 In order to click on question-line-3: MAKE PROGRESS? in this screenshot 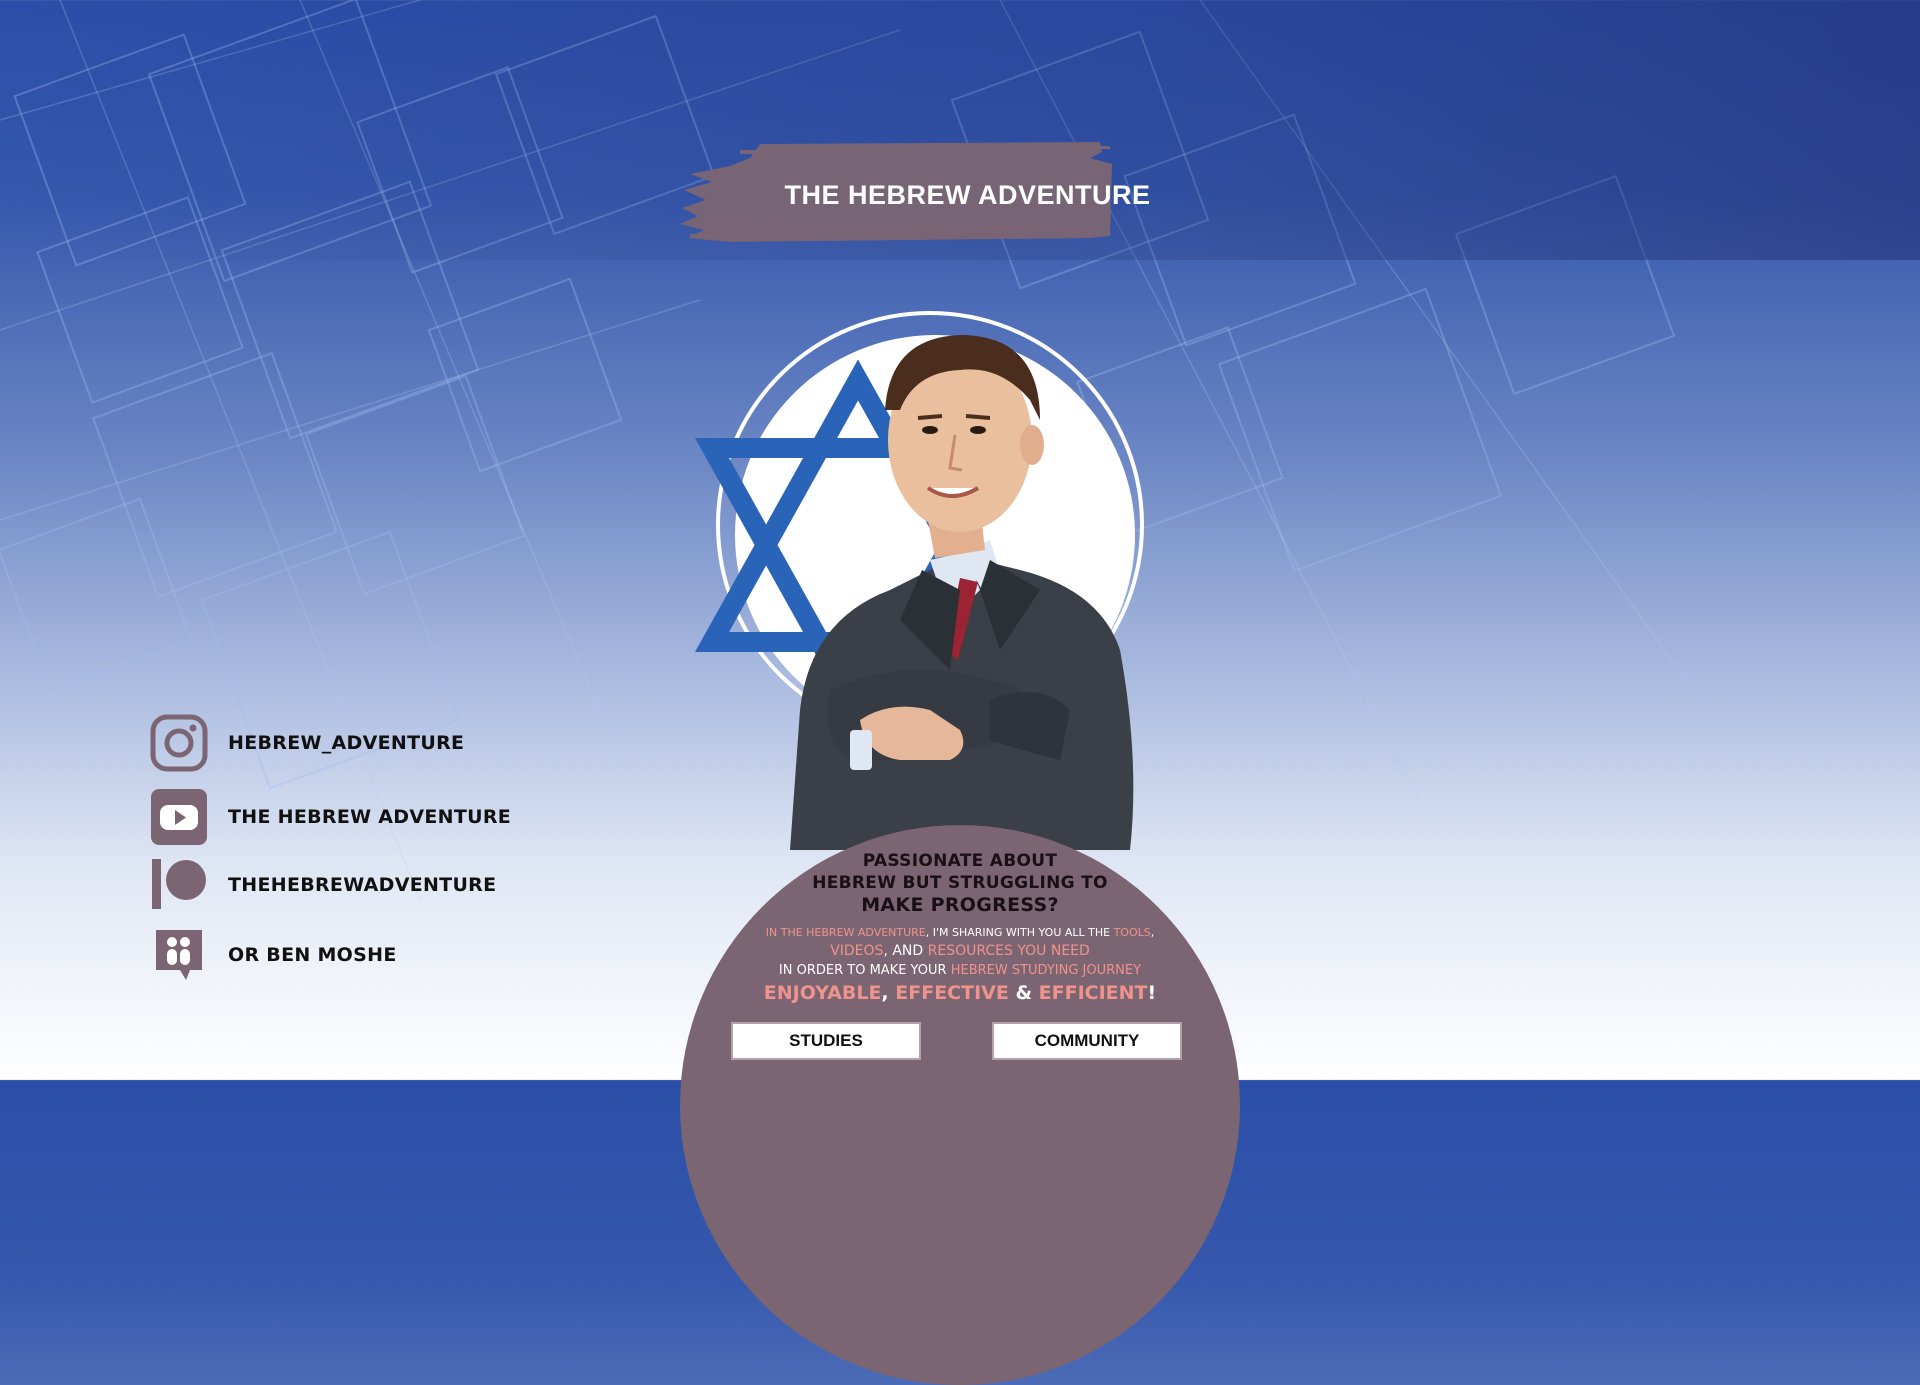, I will do `click(960, 905)`.